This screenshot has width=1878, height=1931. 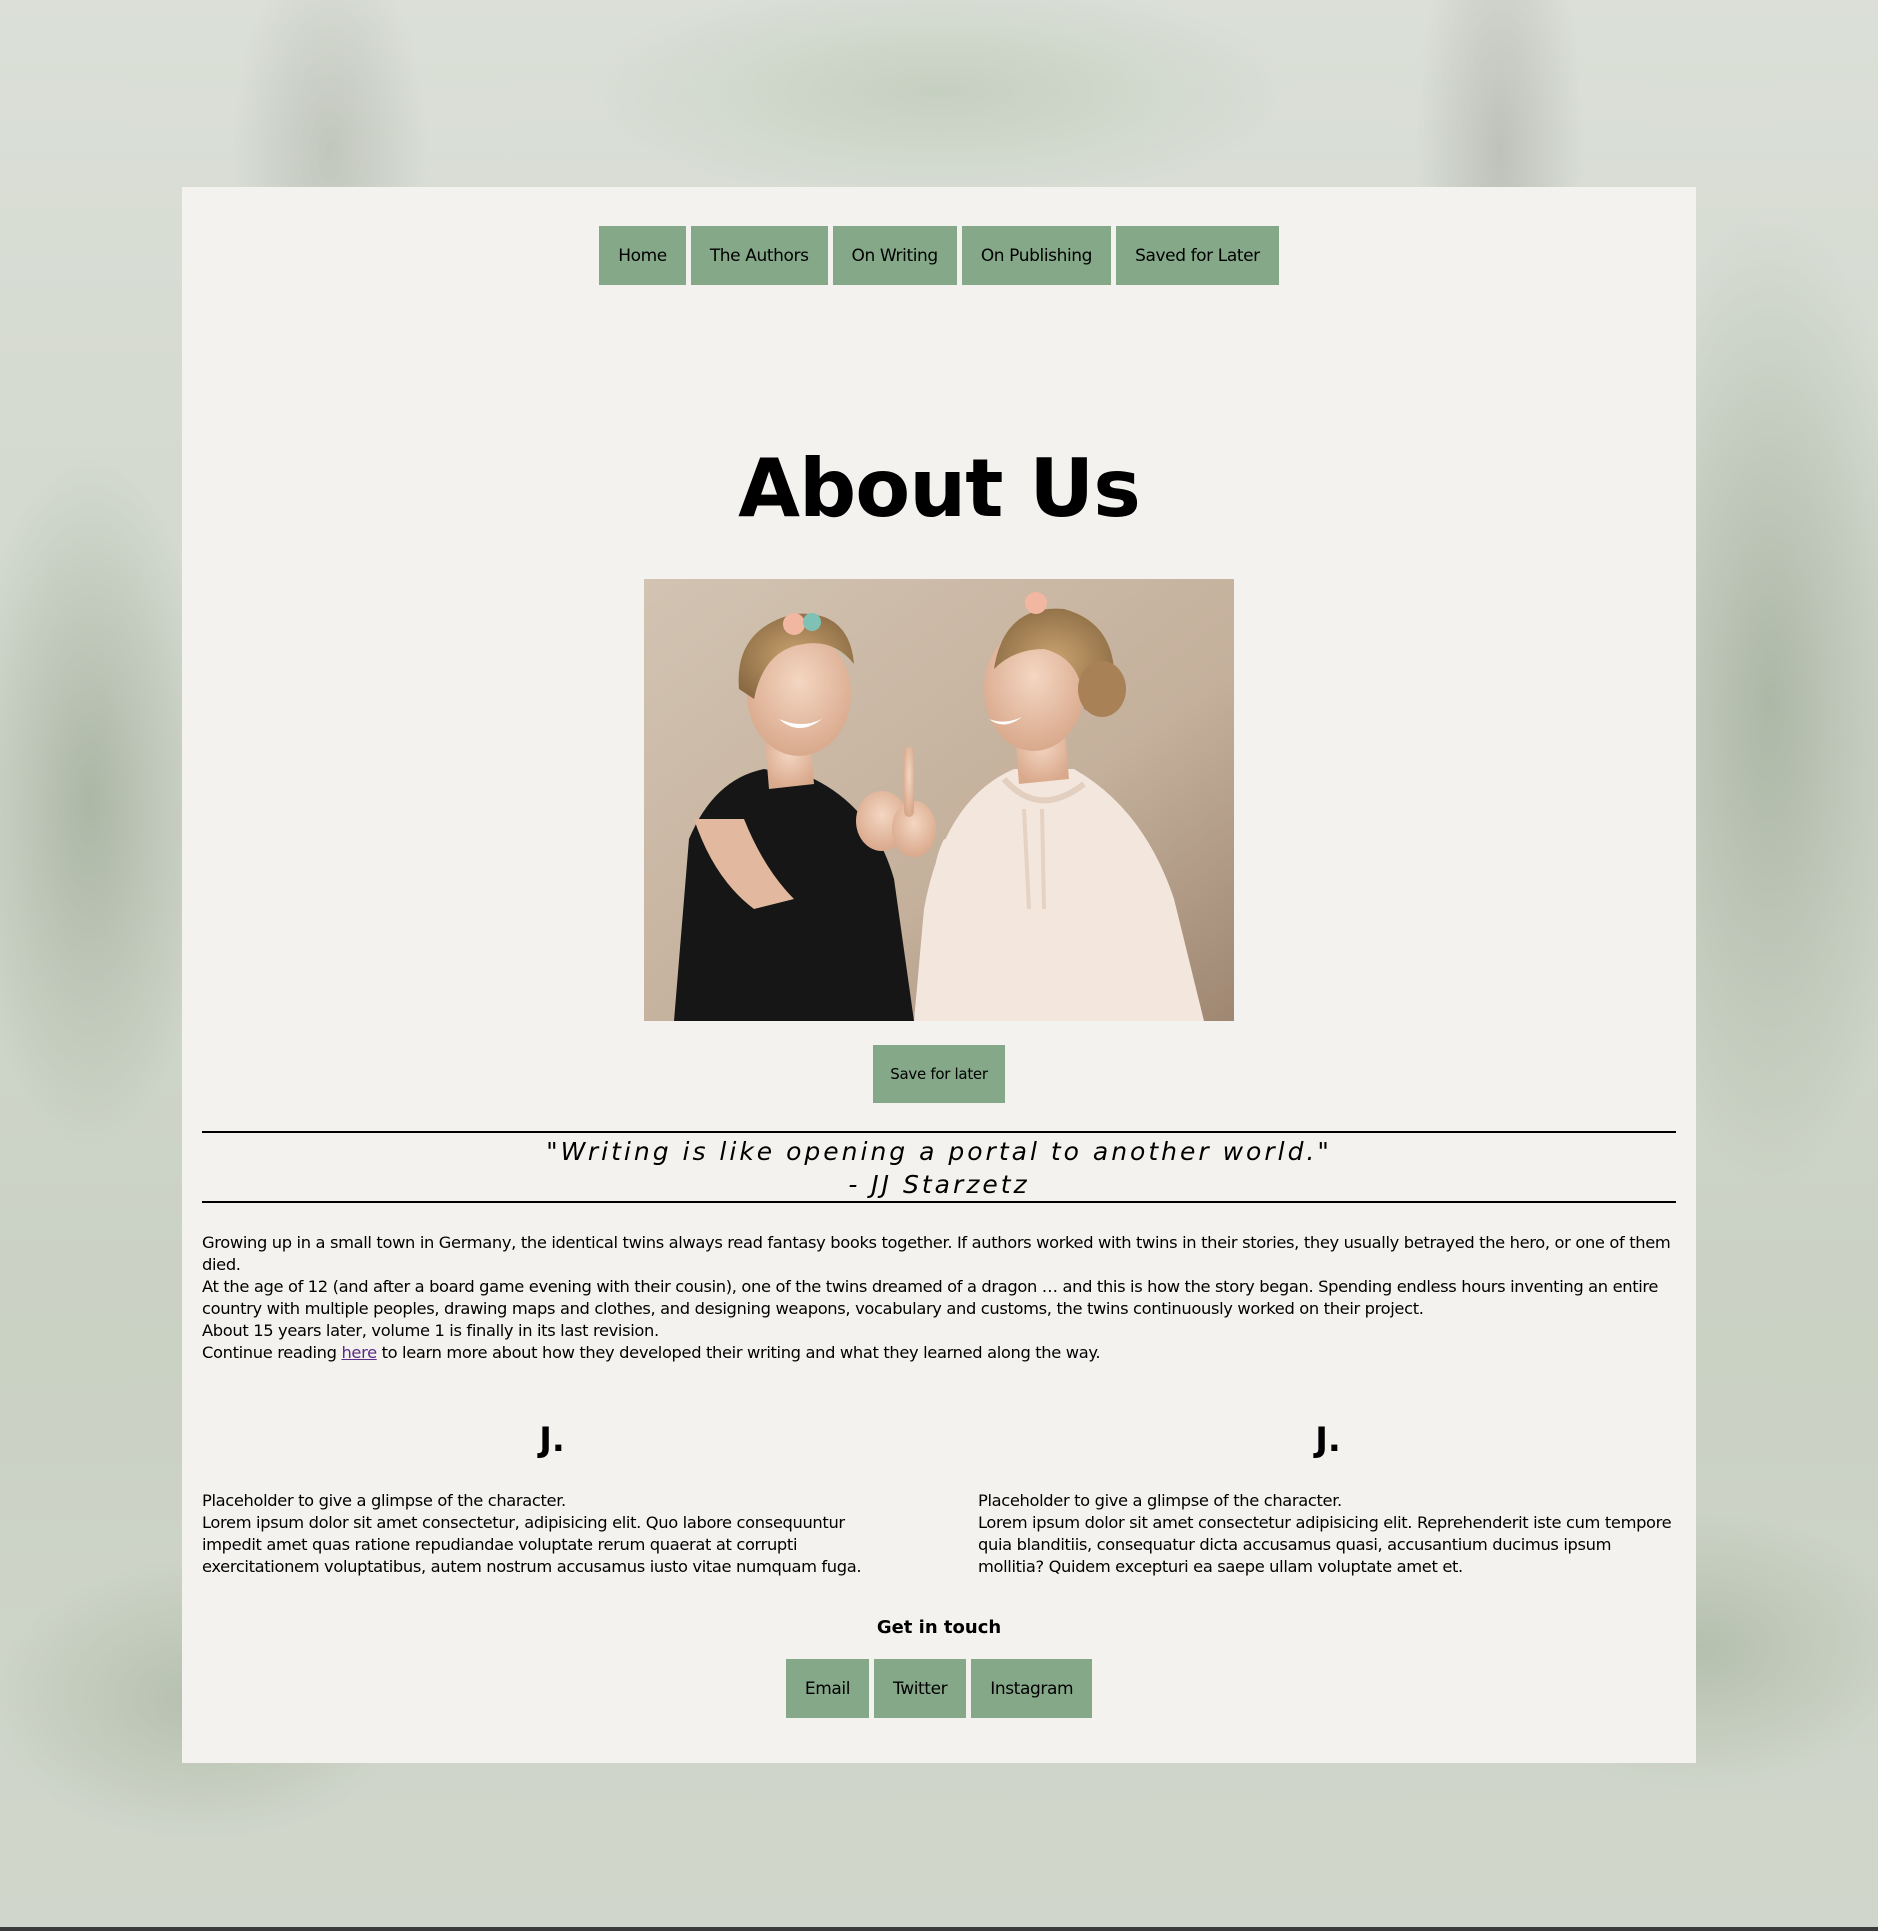 What do you see at coordinates (272, 1352) in the screenshot?
I see `continue-text: Continue reading` at bounding box center [272, 1352].